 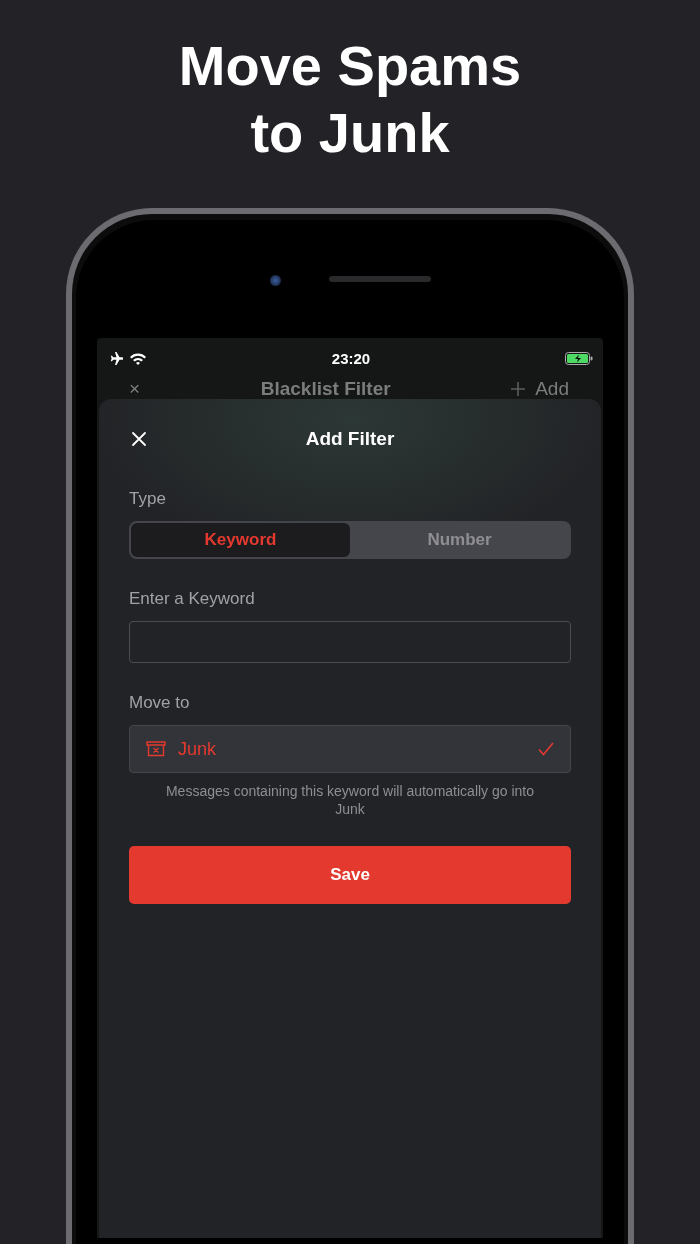 What do you see at coordinates (138, 358) in the screenshot?
I see `wifi-icon` at bounding box center [138, 358].